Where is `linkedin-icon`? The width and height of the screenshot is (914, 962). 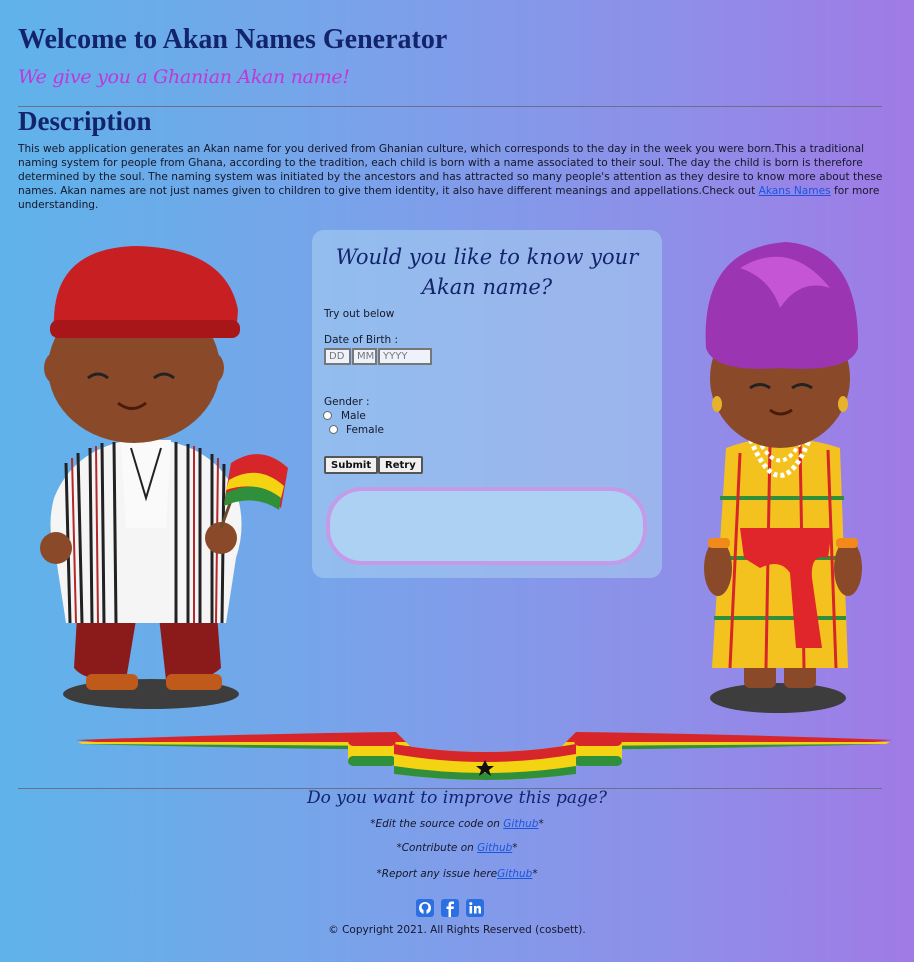
linkedin-icon is located at coordinates (475, 908).